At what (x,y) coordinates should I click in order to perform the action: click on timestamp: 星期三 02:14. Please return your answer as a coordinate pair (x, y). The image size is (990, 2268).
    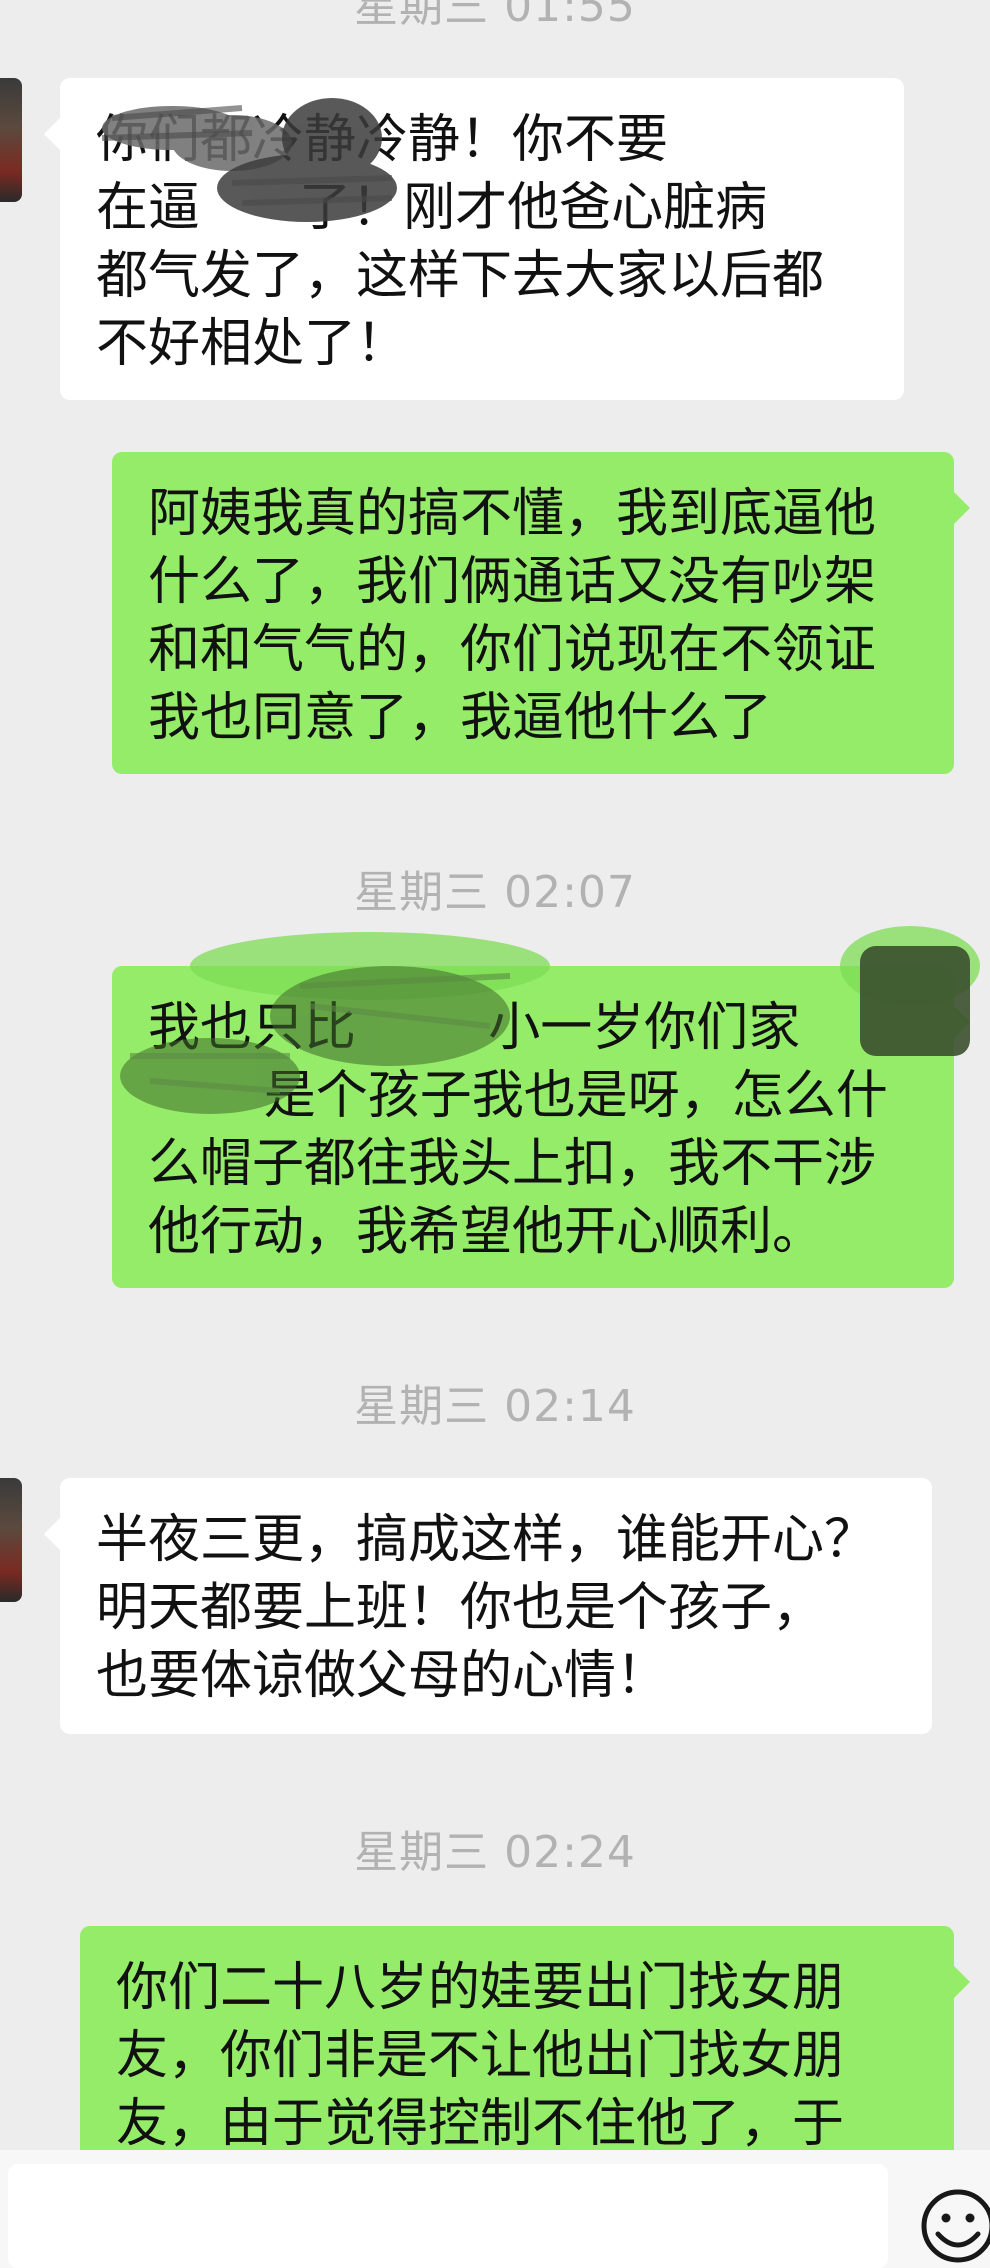
    Looking at the image, I should click on (495, 1406).